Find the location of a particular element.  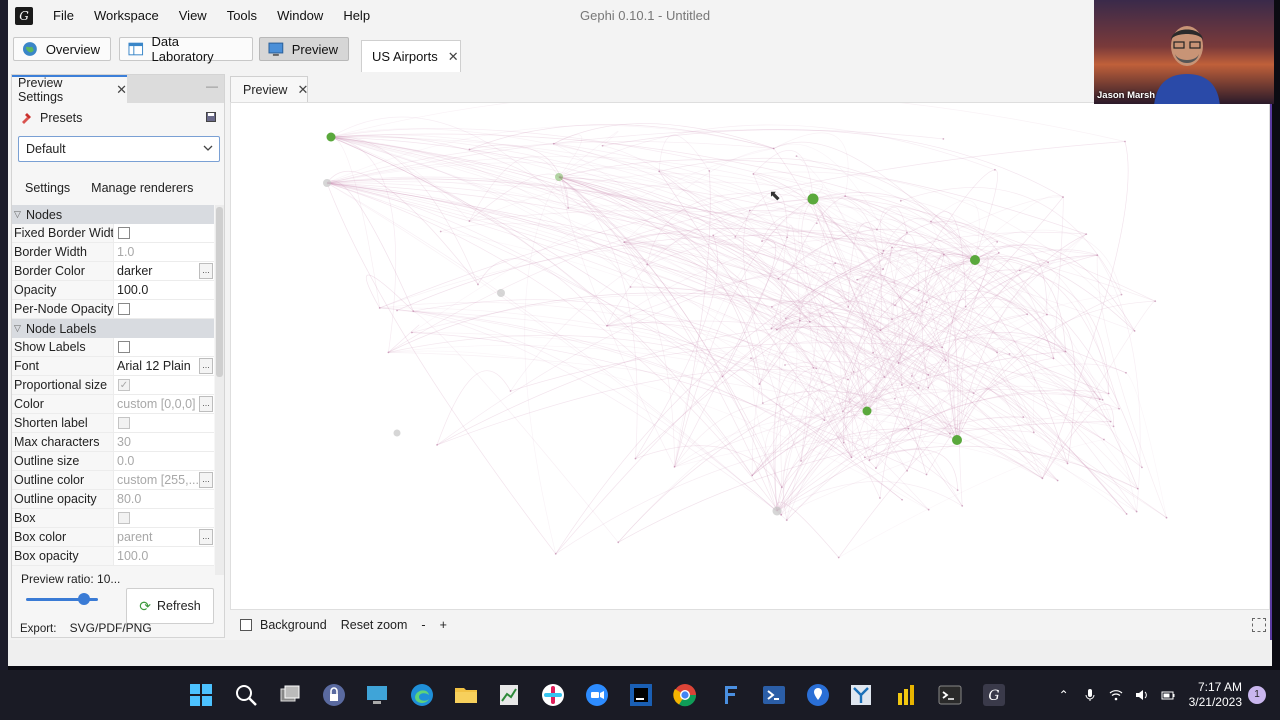

notification-badge: 1 is located at coordinates (1257, 695).